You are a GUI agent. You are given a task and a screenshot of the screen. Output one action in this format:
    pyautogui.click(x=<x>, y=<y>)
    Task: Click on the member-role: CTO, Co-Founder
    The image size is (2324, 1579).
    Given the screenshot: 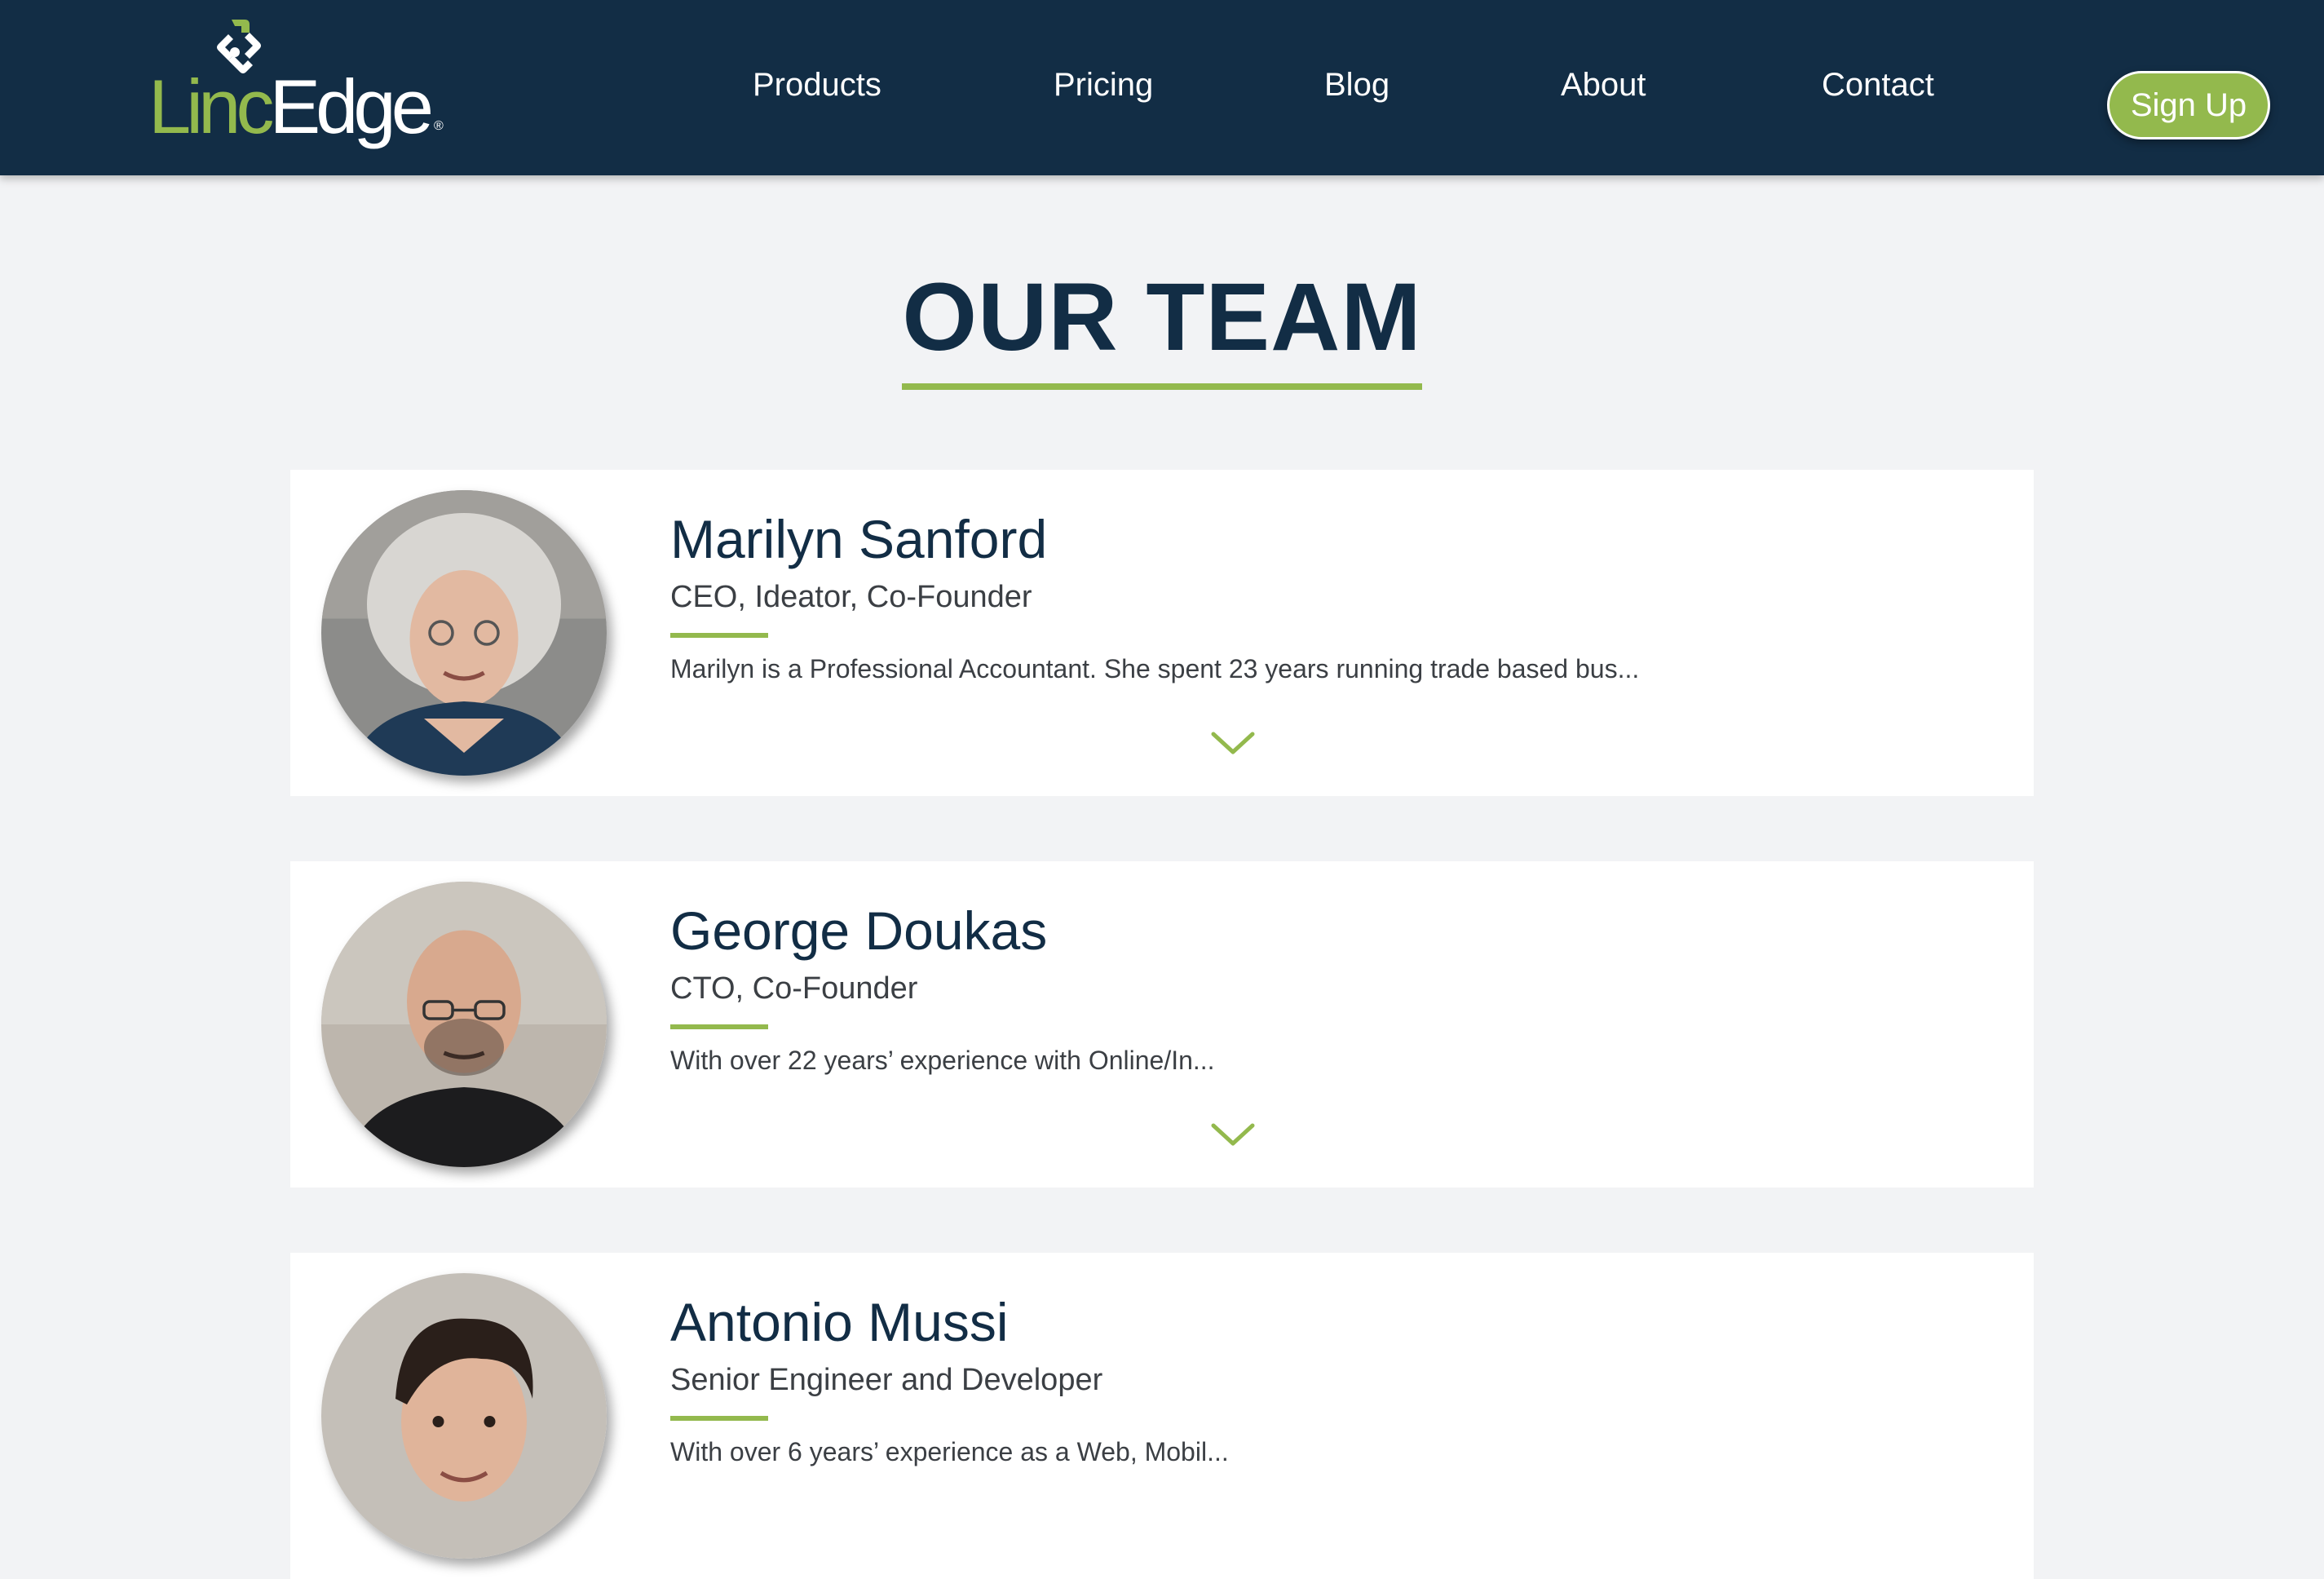 What is the action you would take?
    pyautogui.click(x=794, y=988)
    